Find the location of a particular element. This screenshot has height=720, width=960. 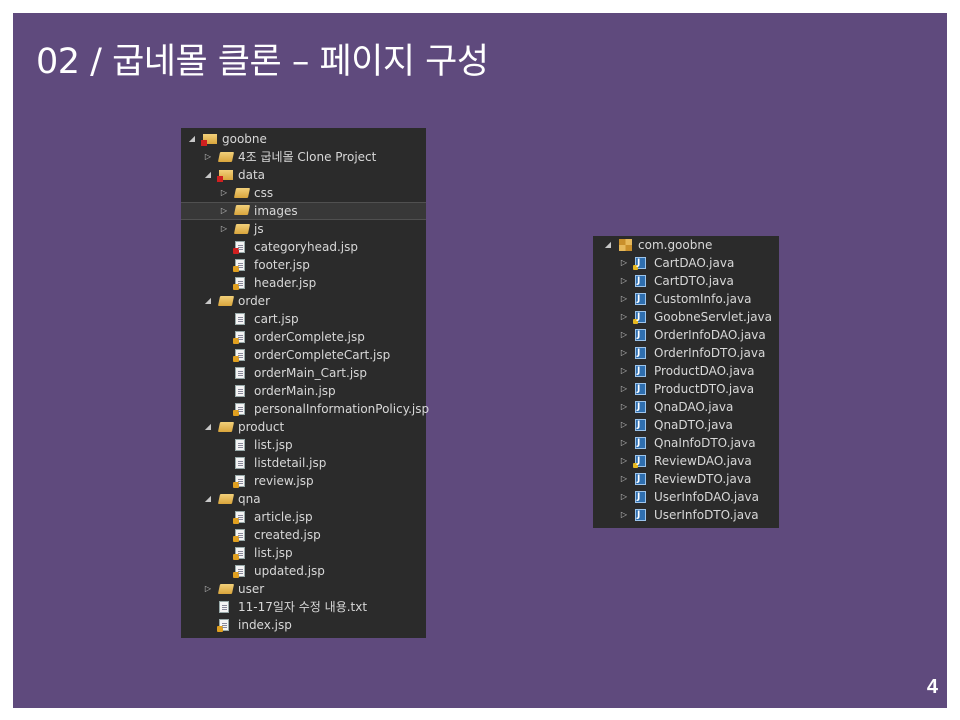

slide-title: 02 / 굽네몰 클론 – 페이지 구성 is located at coordinates (262, 62).